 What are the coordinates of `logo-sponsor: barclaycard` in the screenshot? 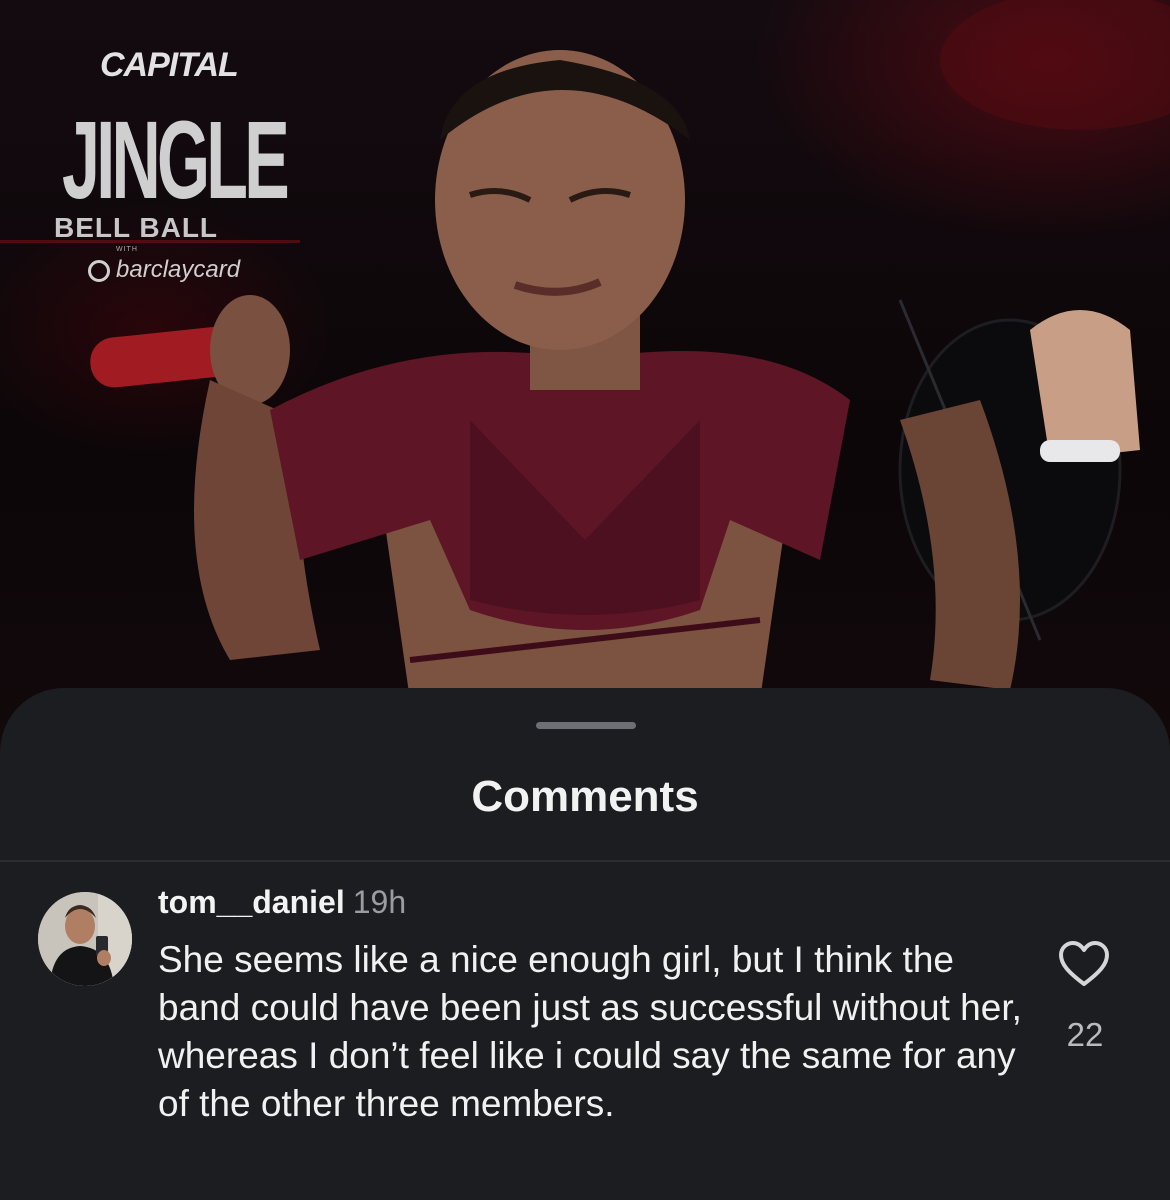 It's located at (178, 269).